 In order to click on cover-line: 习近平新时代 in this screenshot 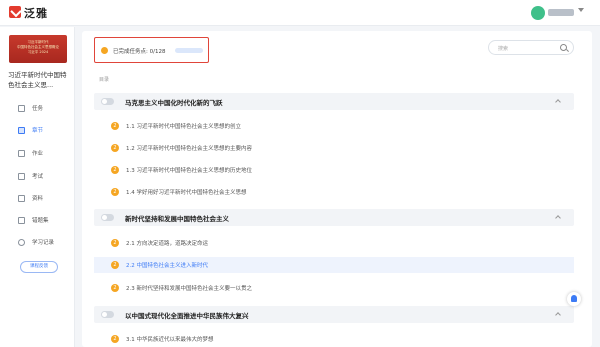, I will do `click(38, 42)`.